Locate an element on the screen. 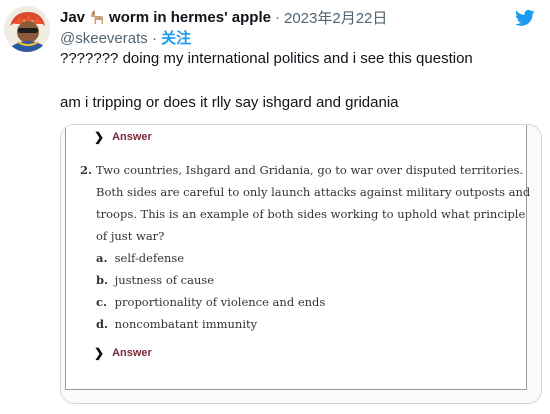 This screenshot has width=550, height=414. llama-emoji-icon is located at coordinates (97, 17).